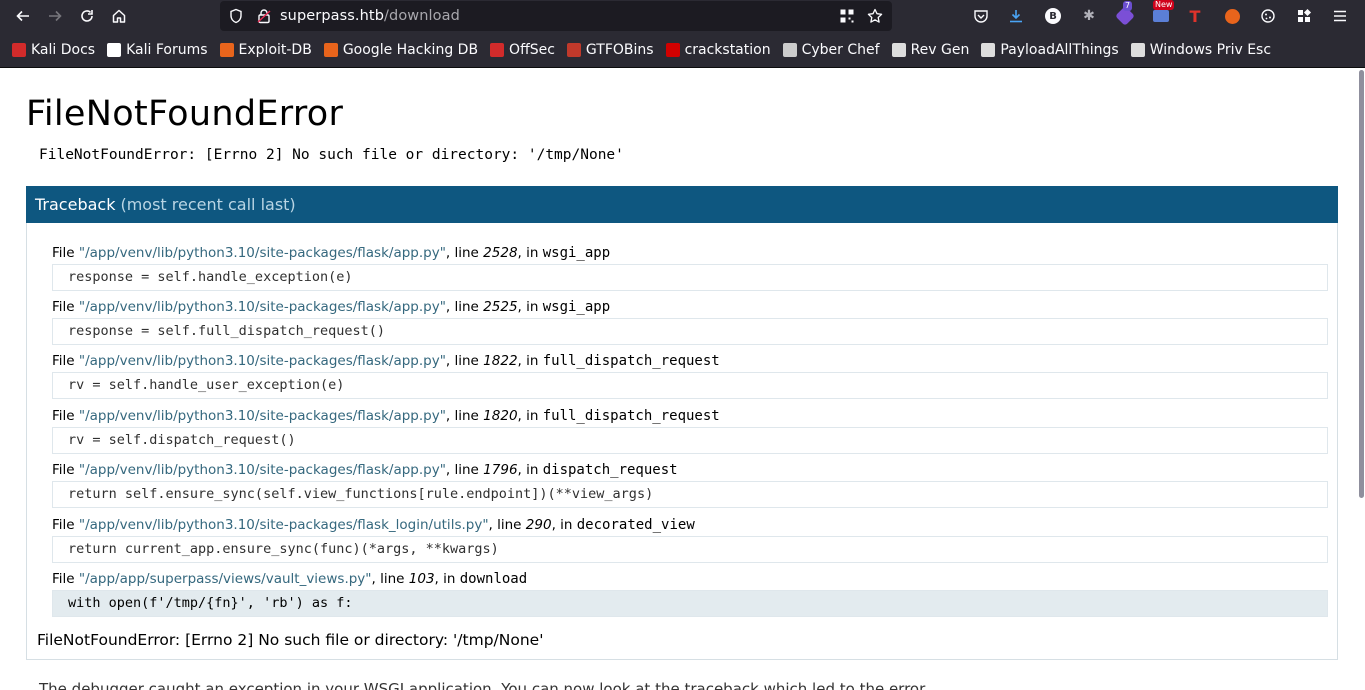 The height and width of the screenshot is (690, 1365). Describe the element at coordinates (497, 49) in the screenshot. I see `bookmark-offsec-icon` at that location.